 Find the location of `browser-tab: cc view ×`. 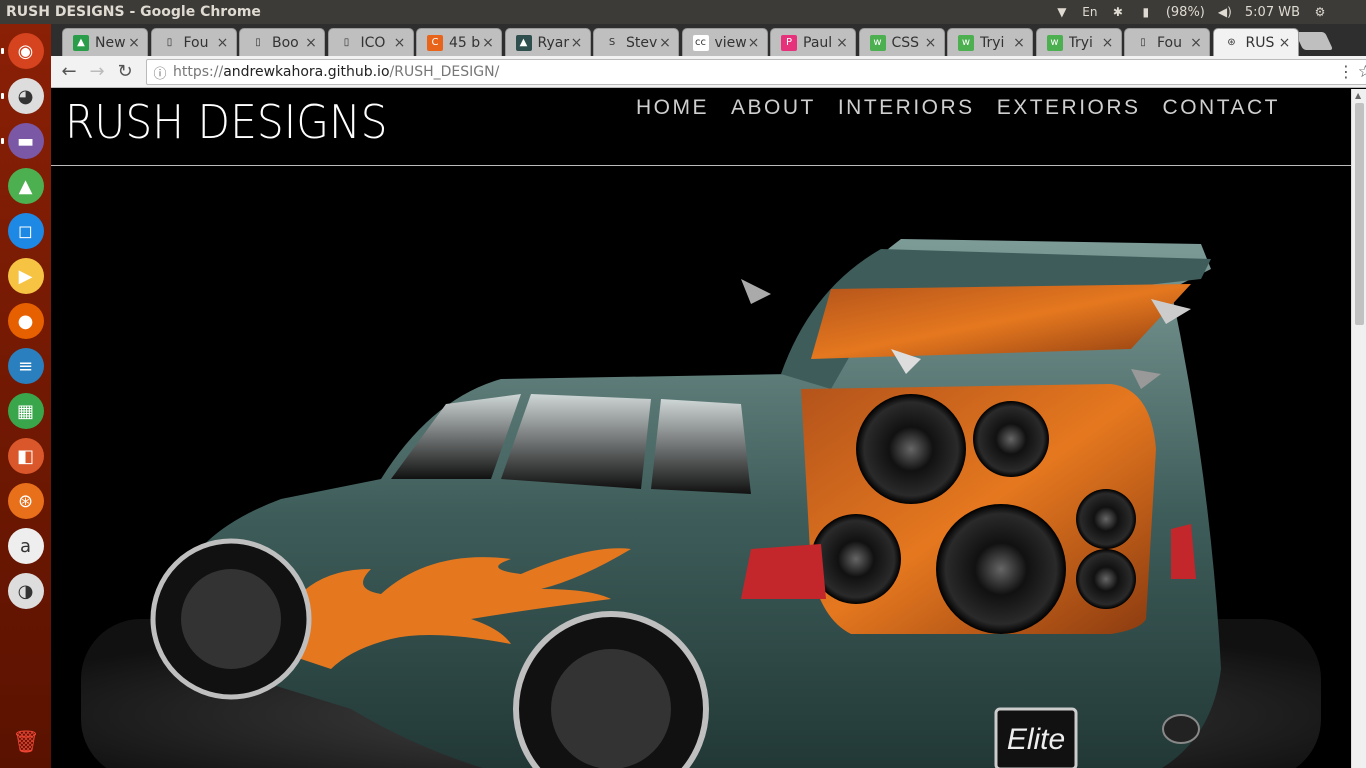

browser-tab: cc view × is located at coordinates (724, 42).